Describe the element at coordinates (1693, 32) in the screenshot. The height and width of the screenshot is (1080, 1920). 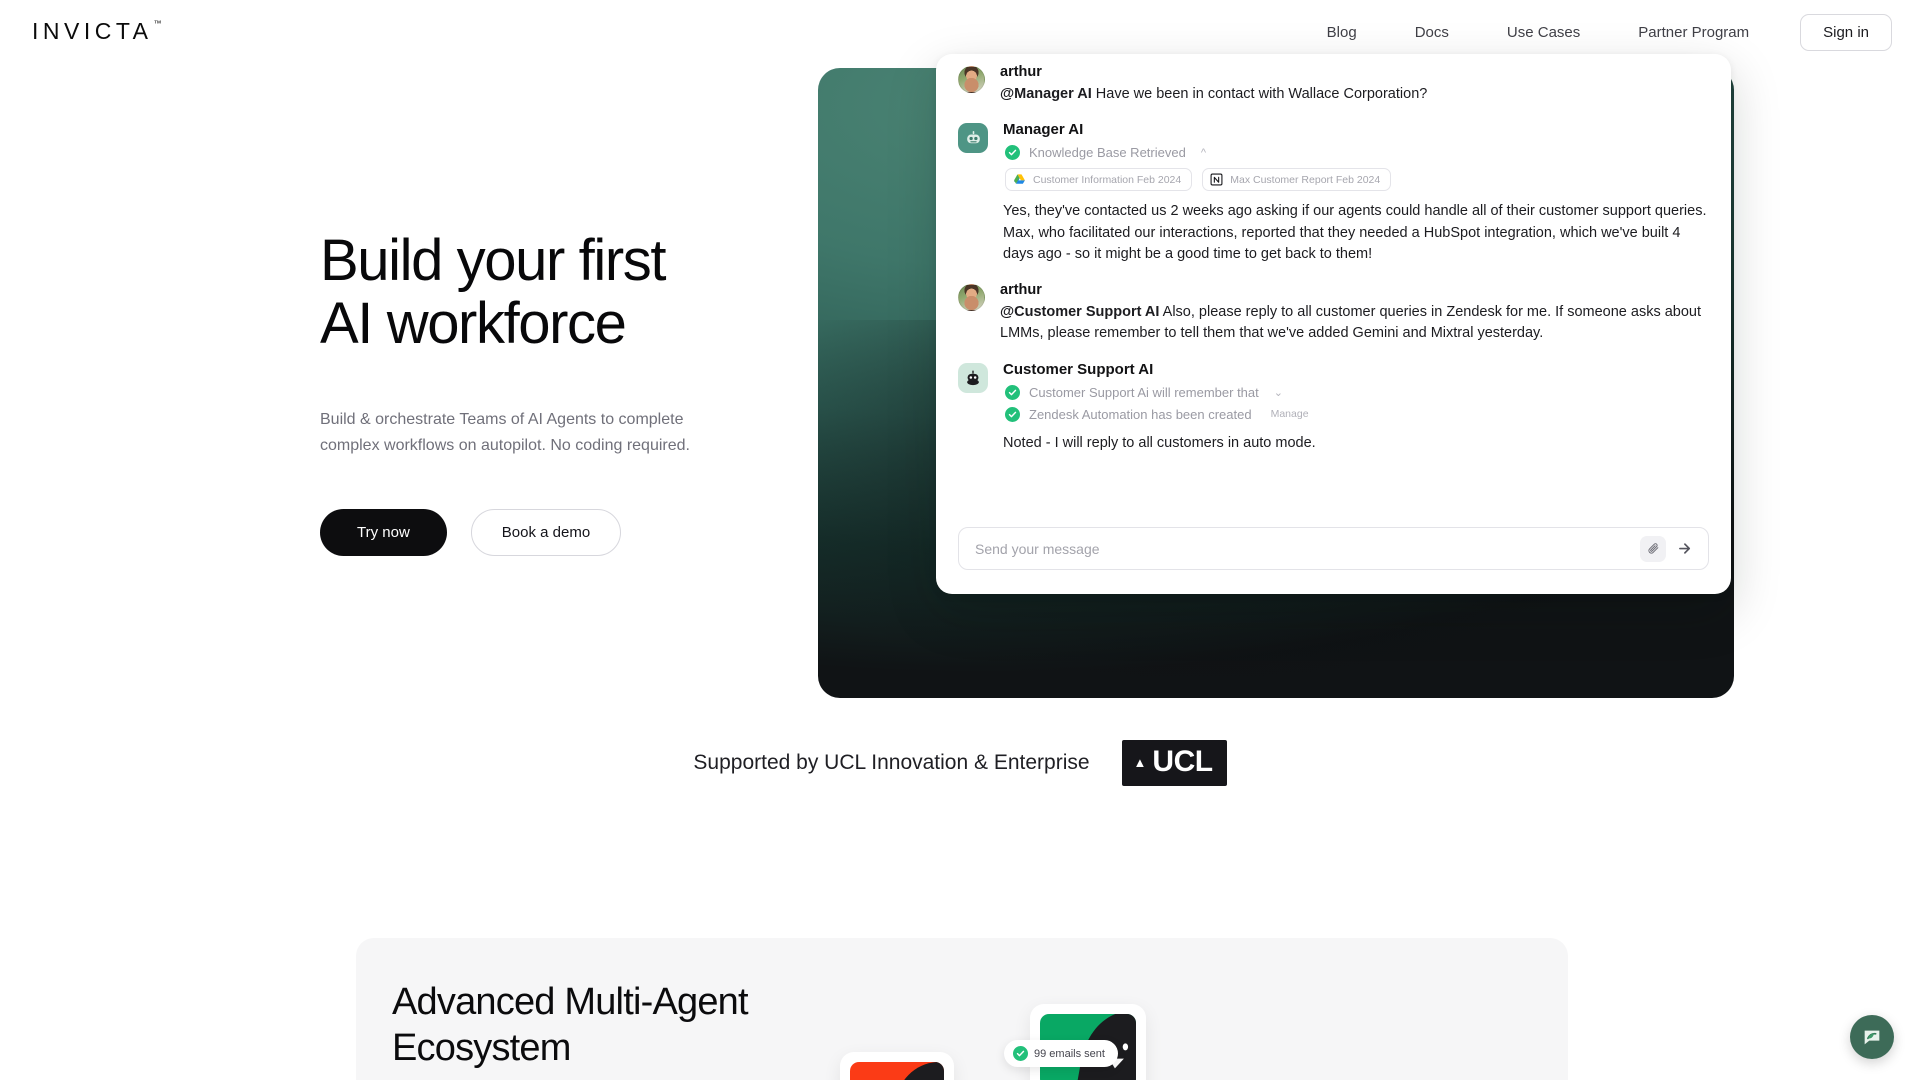
I see `nav-item-partner-program: Partner Program` at that location.